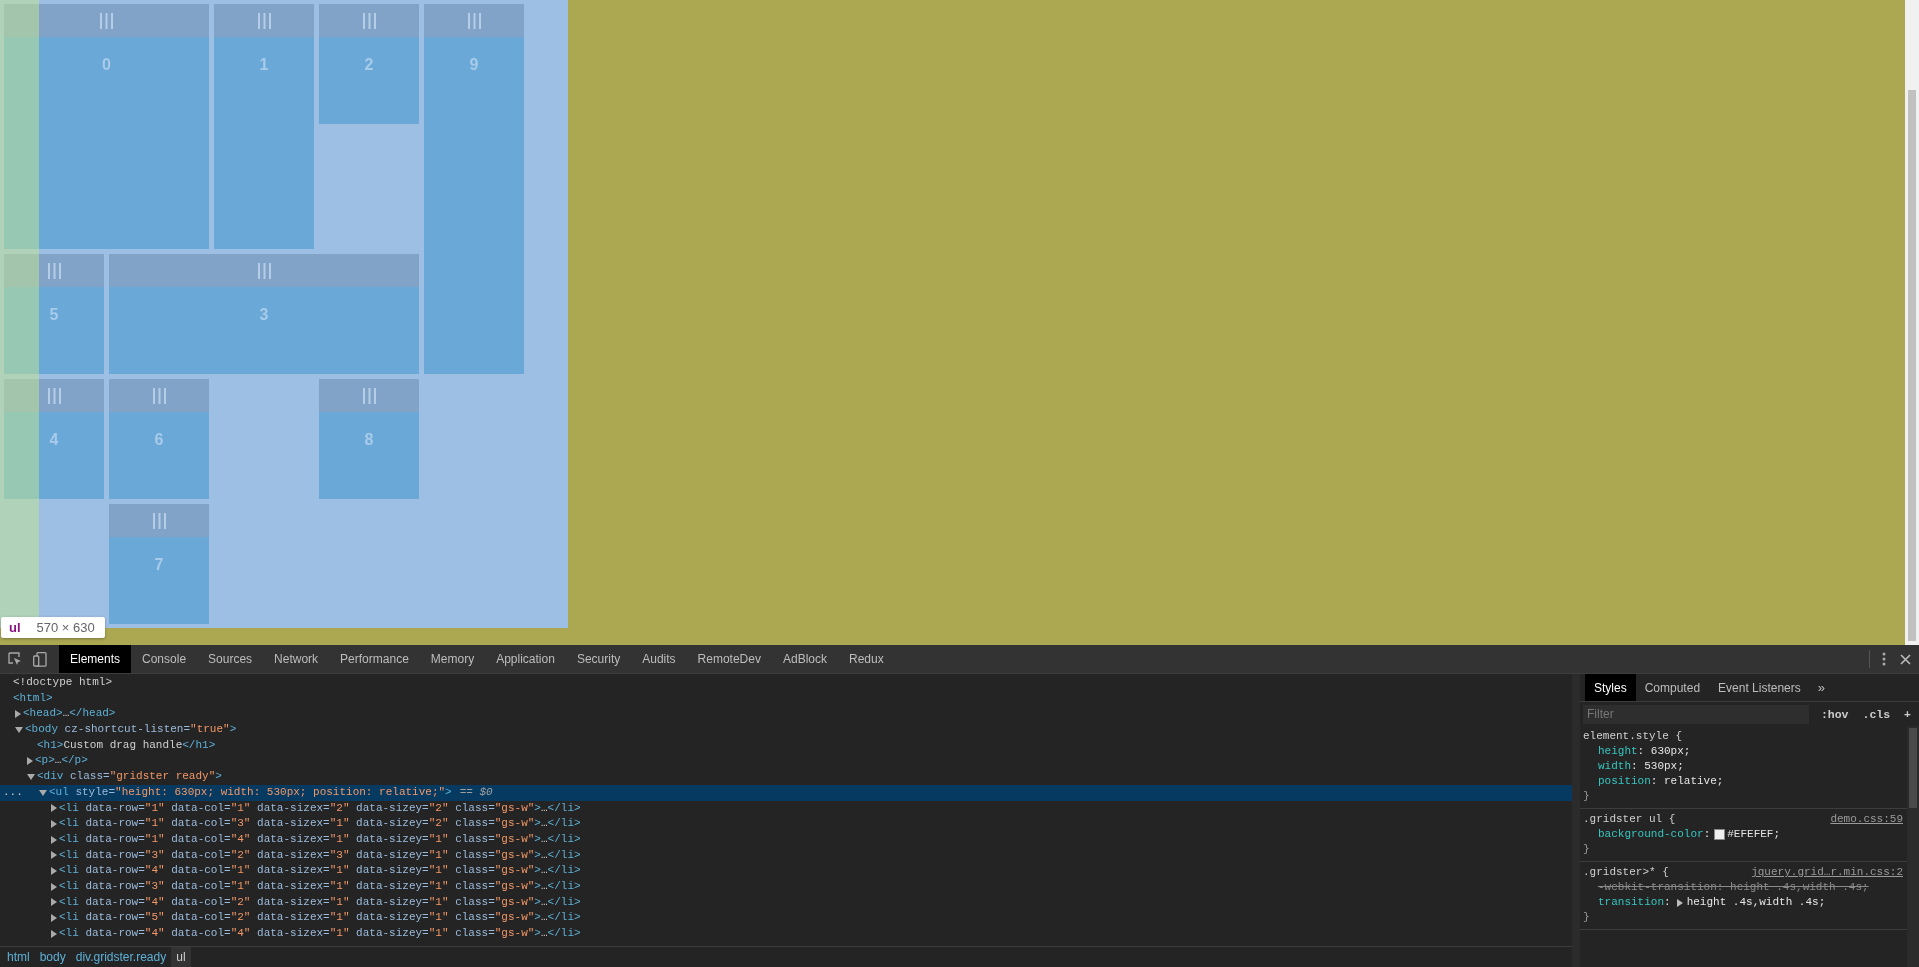 This screenshot has height=967, width=1919. What do you see at coordinates (786, 839) in the screenshot?
I see `dom-node-row: <li data-row="1" data-col="4" data-sizex="1" data-sizey="1" class="gs-w">…</li>` at bounding box center [786, 839].